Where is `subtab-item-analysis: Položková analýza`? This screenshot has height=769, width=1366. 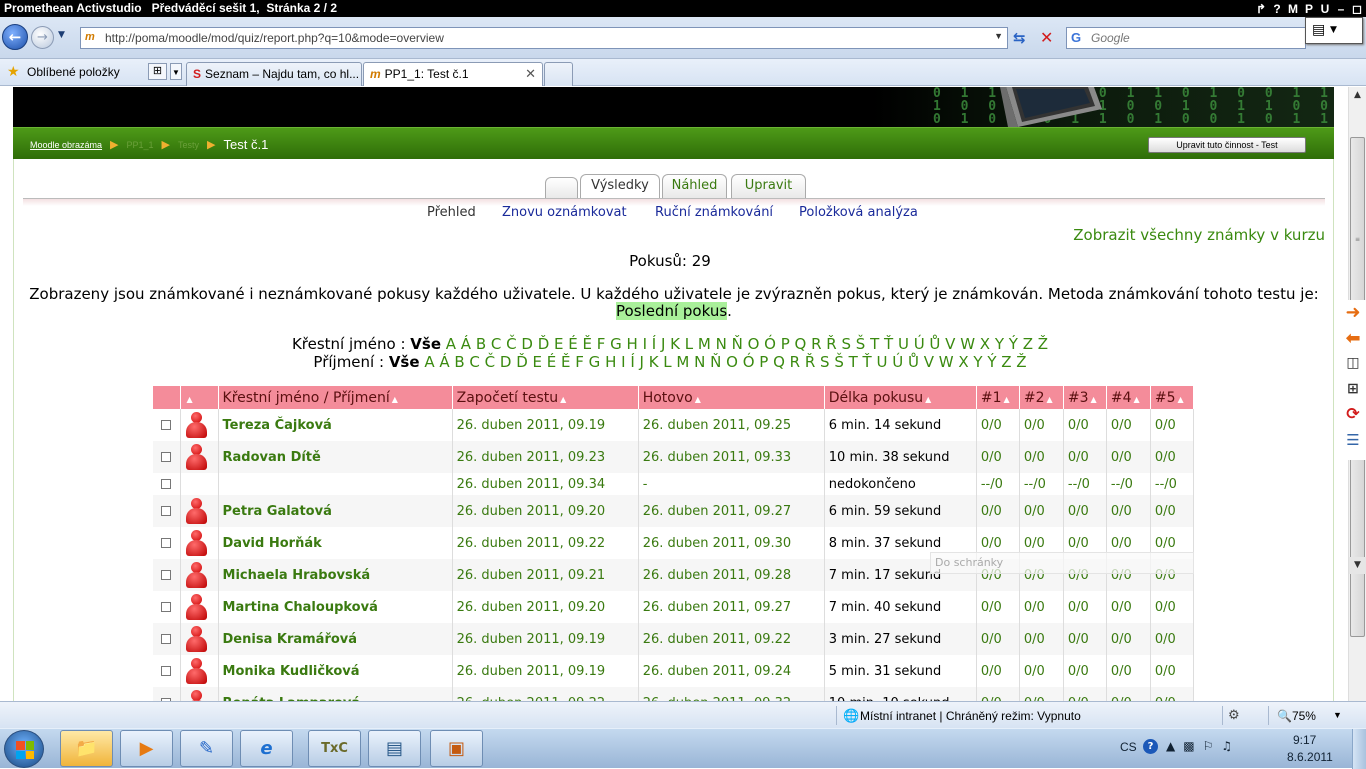 subtab-item-analysis: Položková analýza is located at coordinates (858, 212).